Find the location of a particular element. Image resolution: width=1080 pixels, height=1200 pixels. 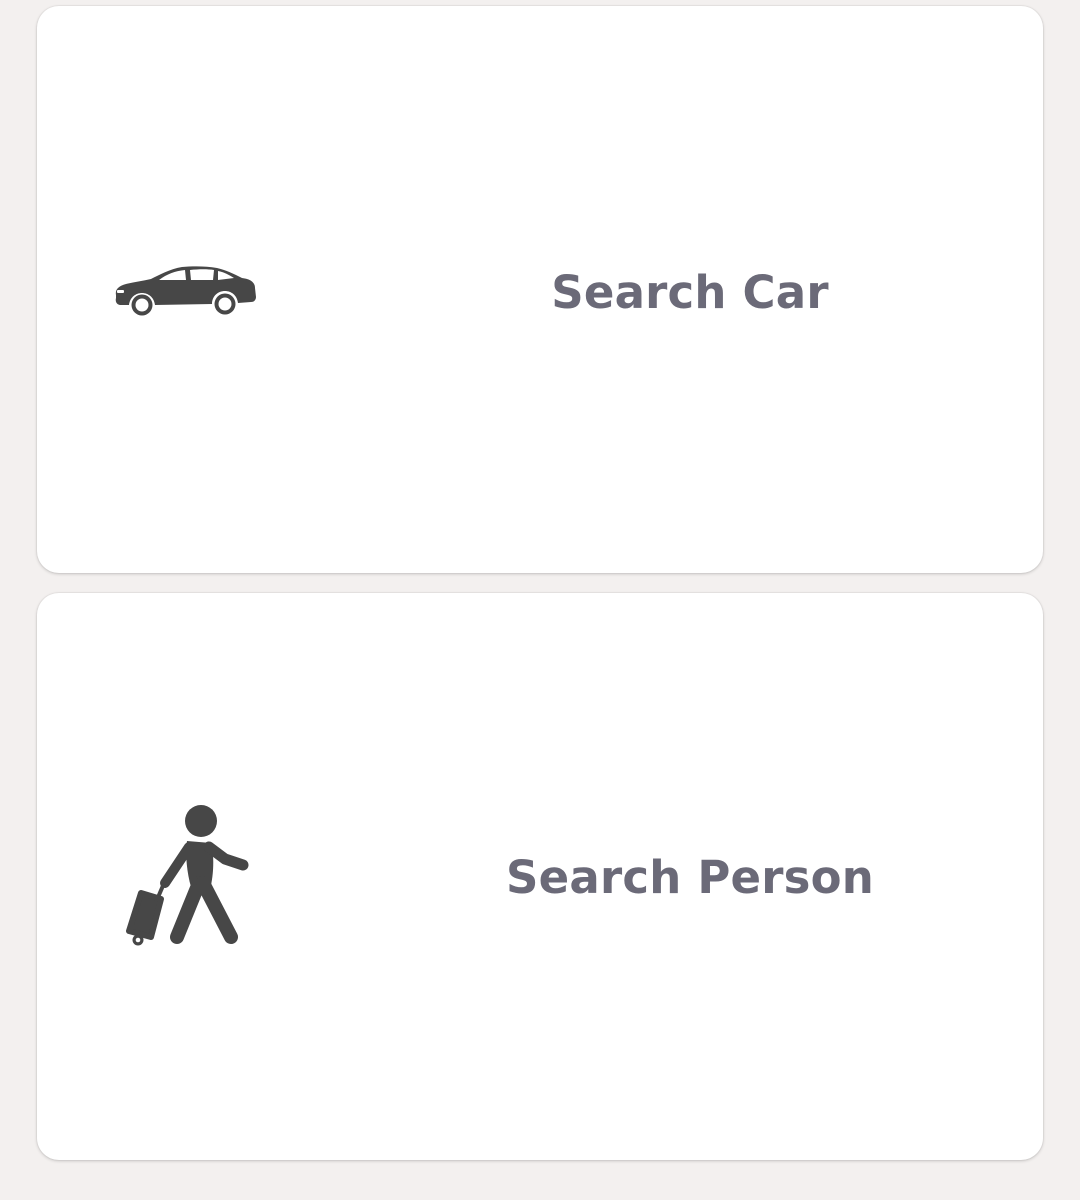

car-icon is located at coordinates (185, 291).